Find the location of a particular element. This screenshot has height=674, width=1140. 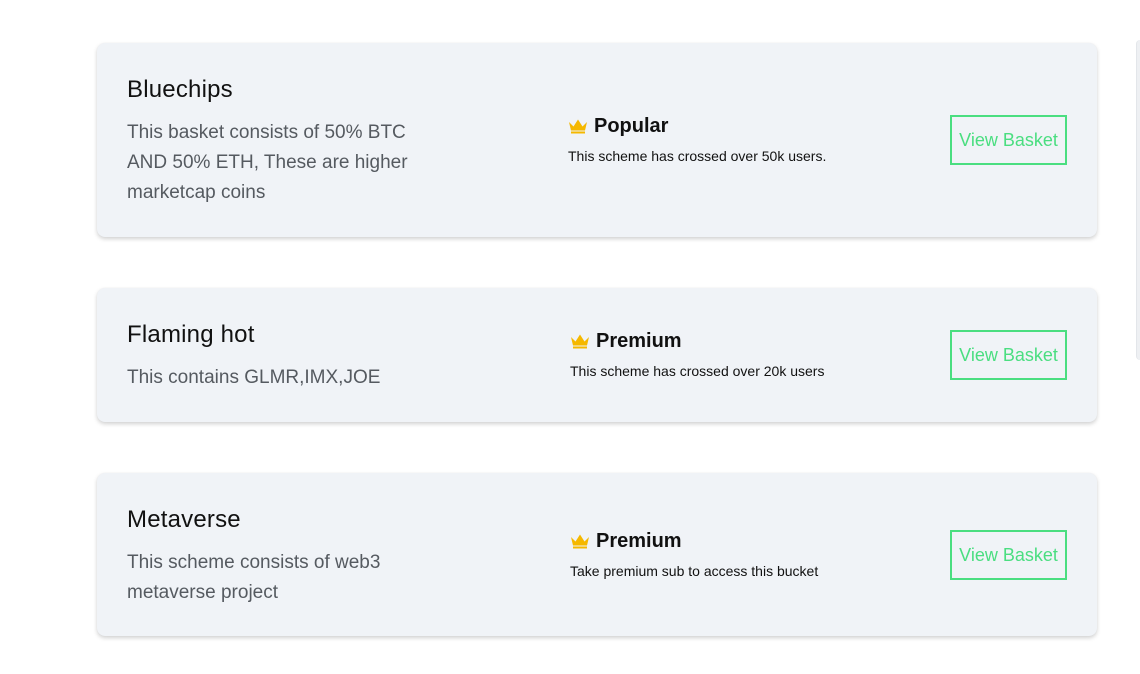

side-panel-edge is located at coordinates (1138, 200).